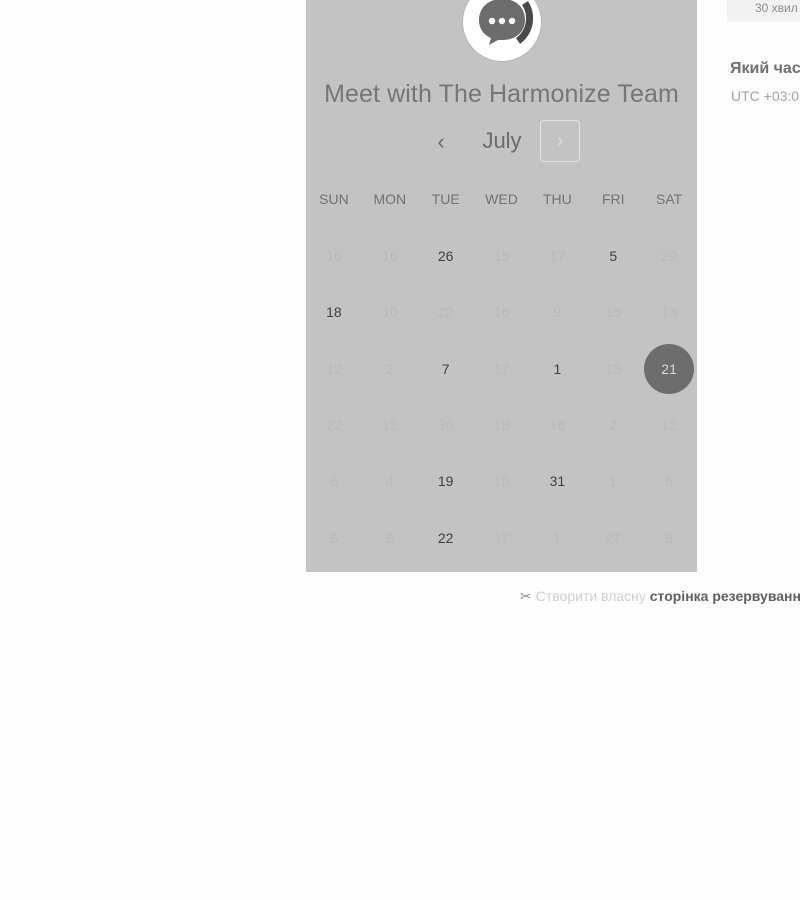  What do you see at coordinates (557, 199) in the screenshot?
I see `weekday-label: THU` at bounding box center [557, 199].